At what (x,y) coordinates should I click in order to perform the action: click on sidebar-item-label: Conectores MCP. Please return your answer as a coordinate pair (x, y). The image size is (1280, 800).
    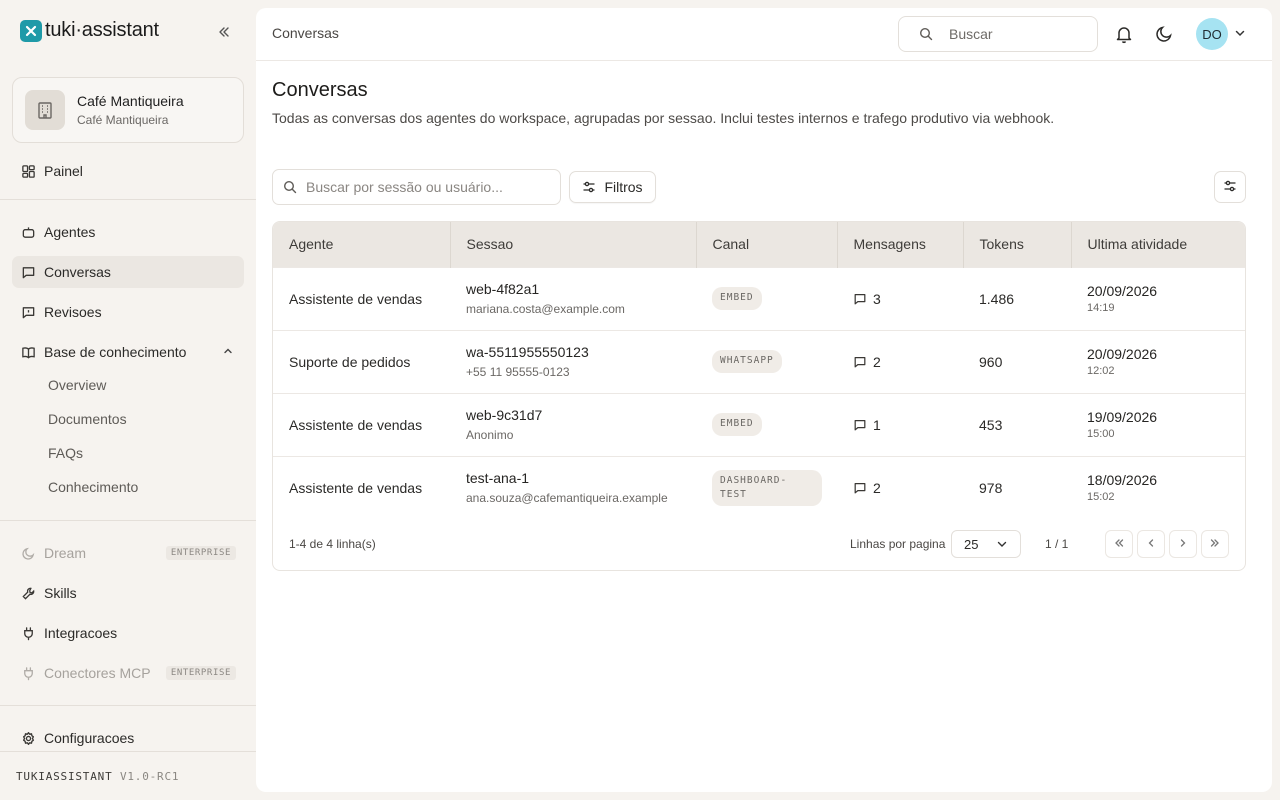
    Looking at the image, I should click on (97, 673).